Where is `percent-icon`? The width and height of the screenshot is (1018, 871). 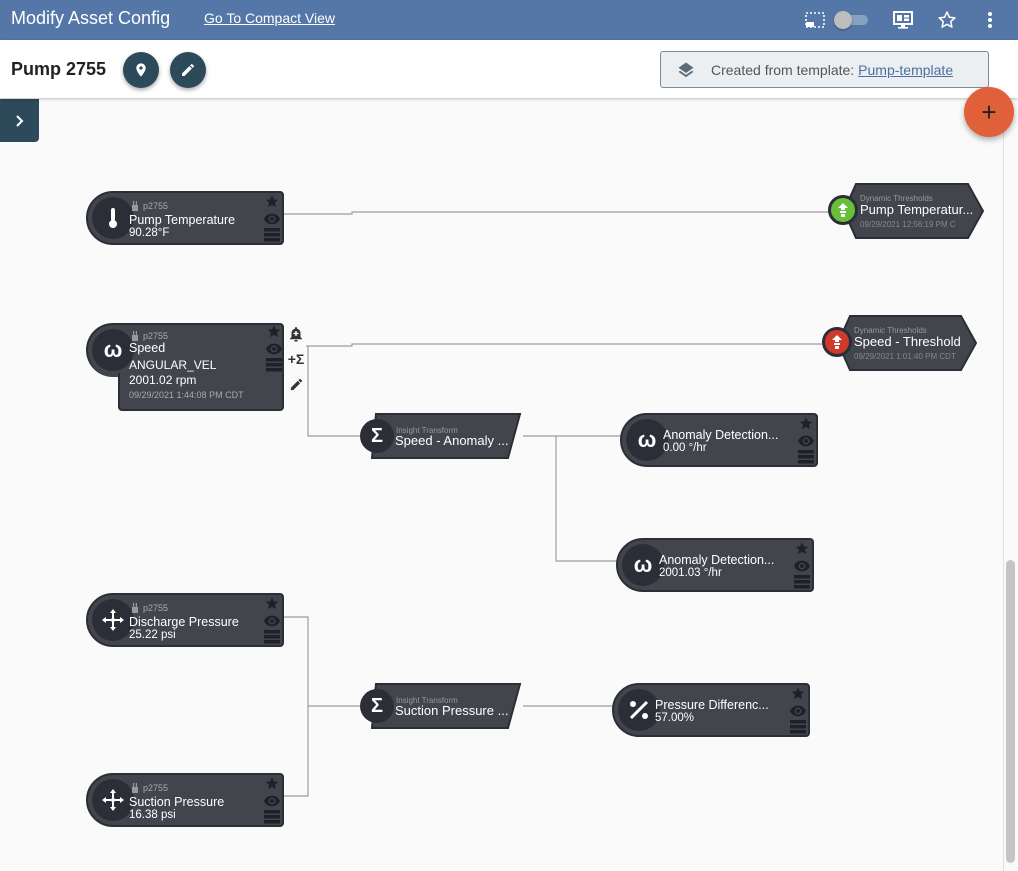
percent-icon is located at coordinates (639, 710).